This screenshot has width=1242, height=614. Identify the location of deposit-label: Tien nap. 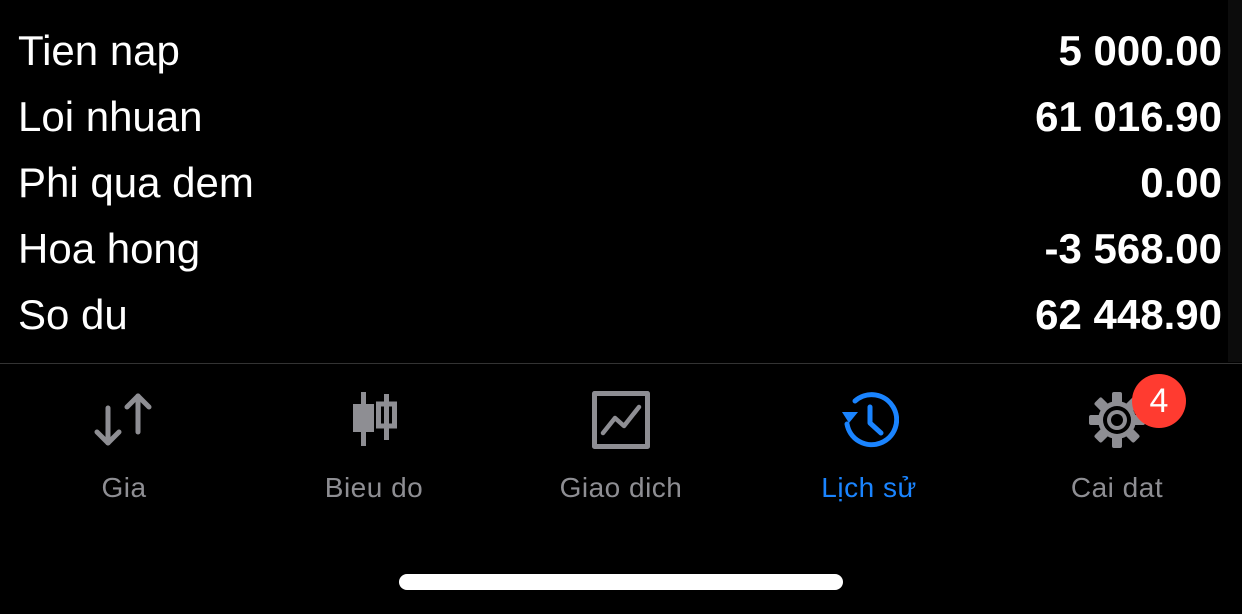
(99, 50).